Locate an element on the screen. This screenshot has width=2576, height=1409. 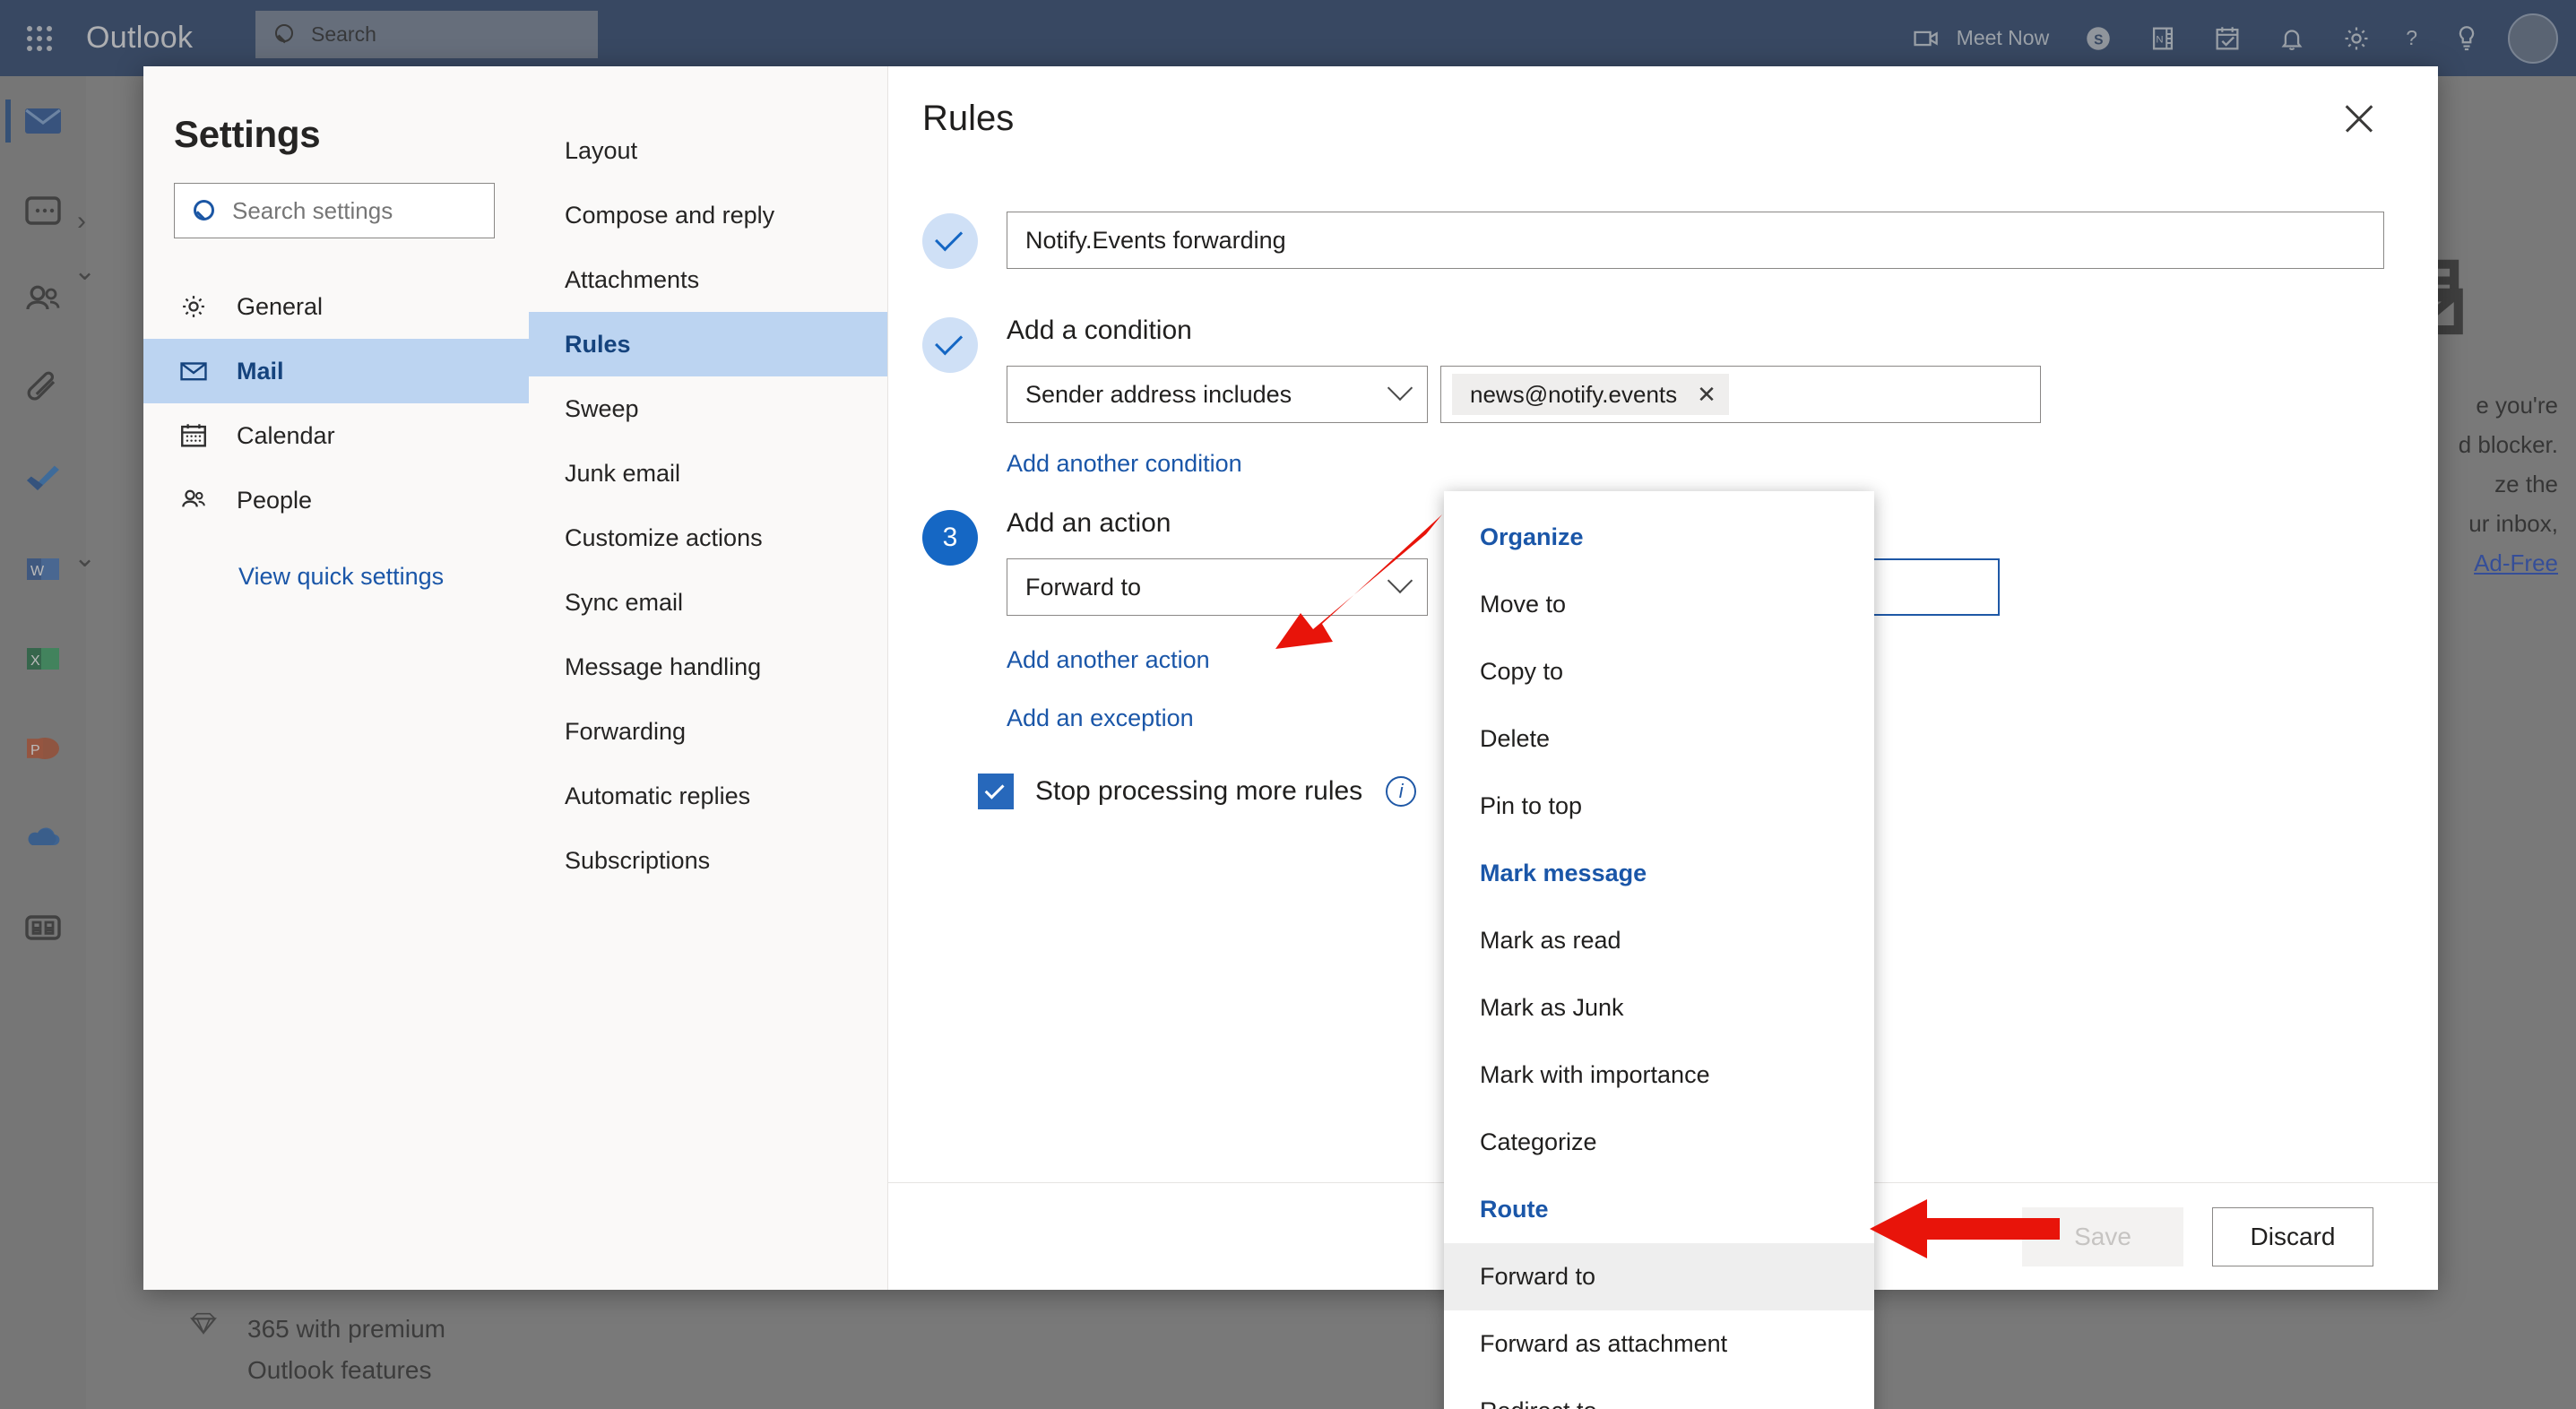
step-1-status-icon is located at coordinates (950, 241).